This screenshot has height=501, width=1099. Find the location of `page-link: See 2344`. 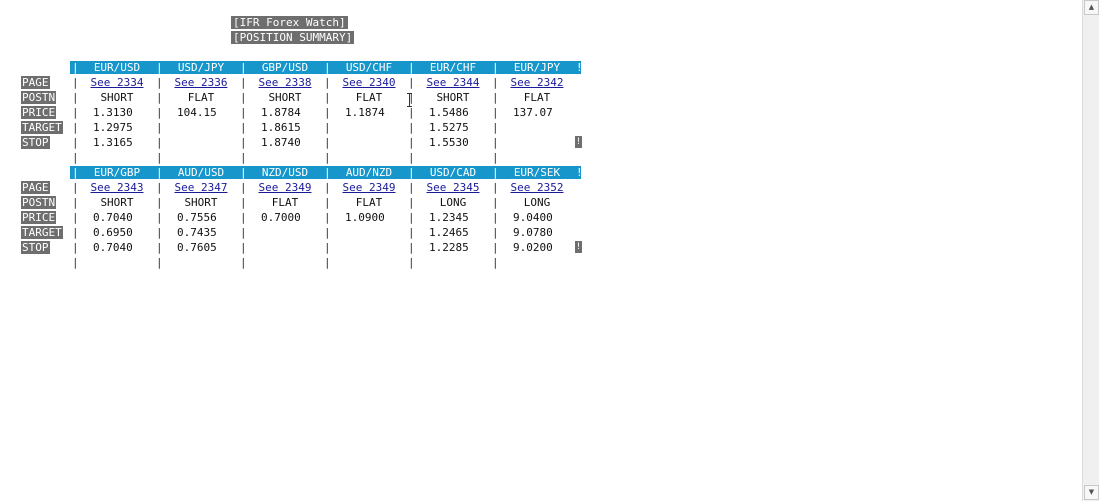

page-link: See 2344 is located at coordinates (453, 82).